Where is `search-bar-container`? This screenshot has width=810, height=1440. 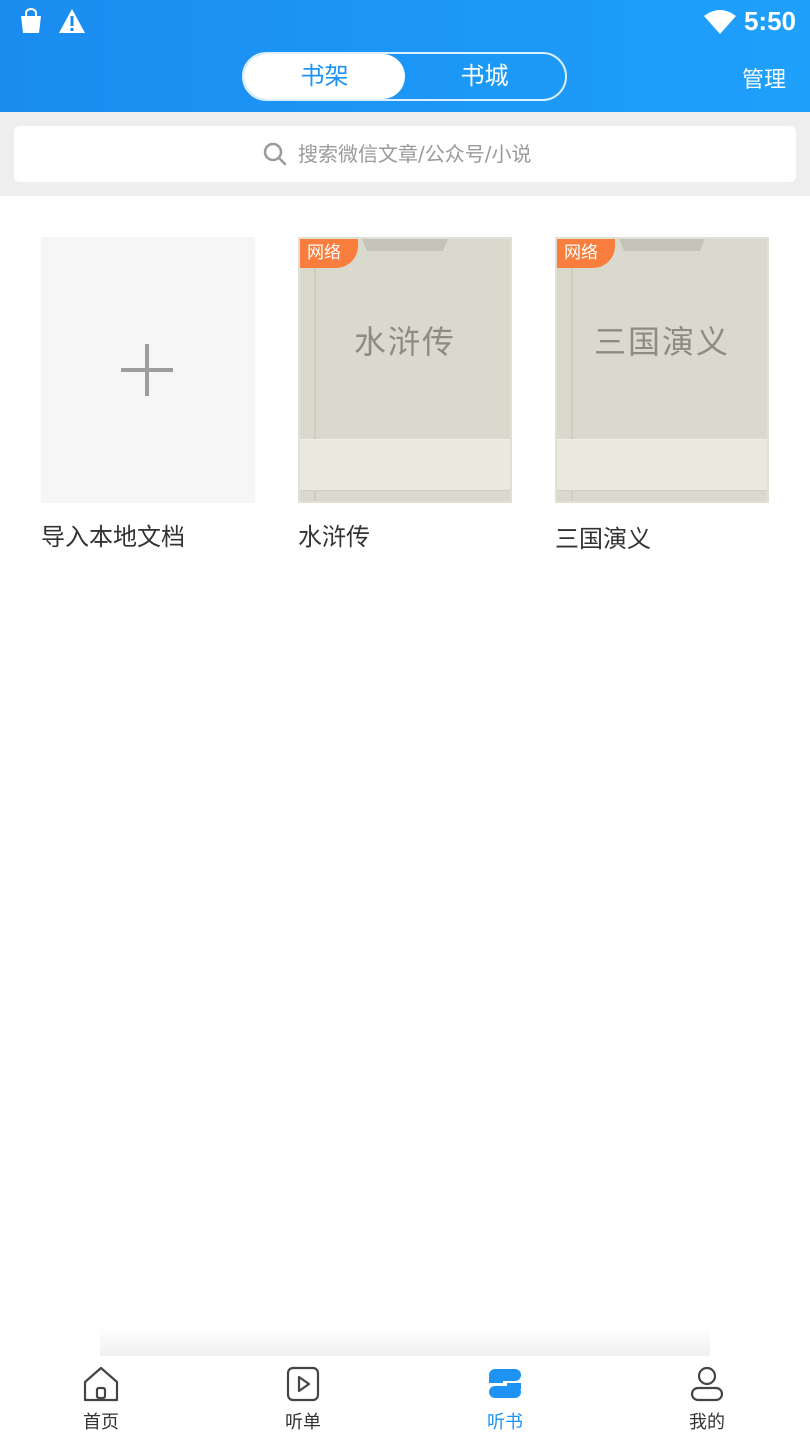 search-bar-container is located at coordinates (405, 154).